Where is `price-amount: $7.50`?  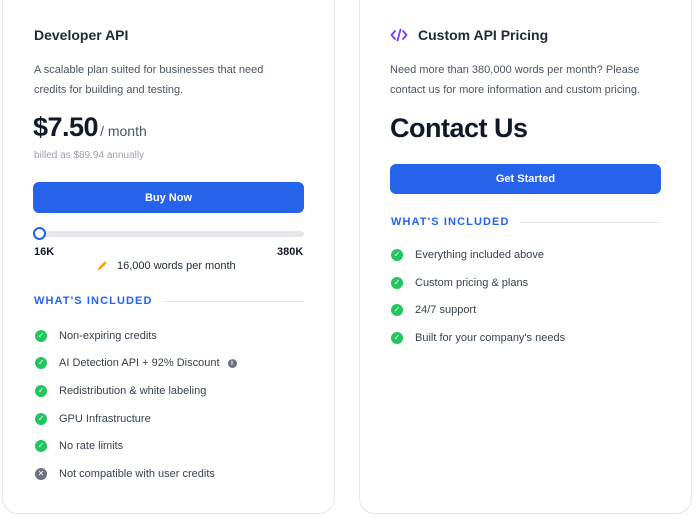
price-amount: $7.50 is located at coordinates (66, 127).